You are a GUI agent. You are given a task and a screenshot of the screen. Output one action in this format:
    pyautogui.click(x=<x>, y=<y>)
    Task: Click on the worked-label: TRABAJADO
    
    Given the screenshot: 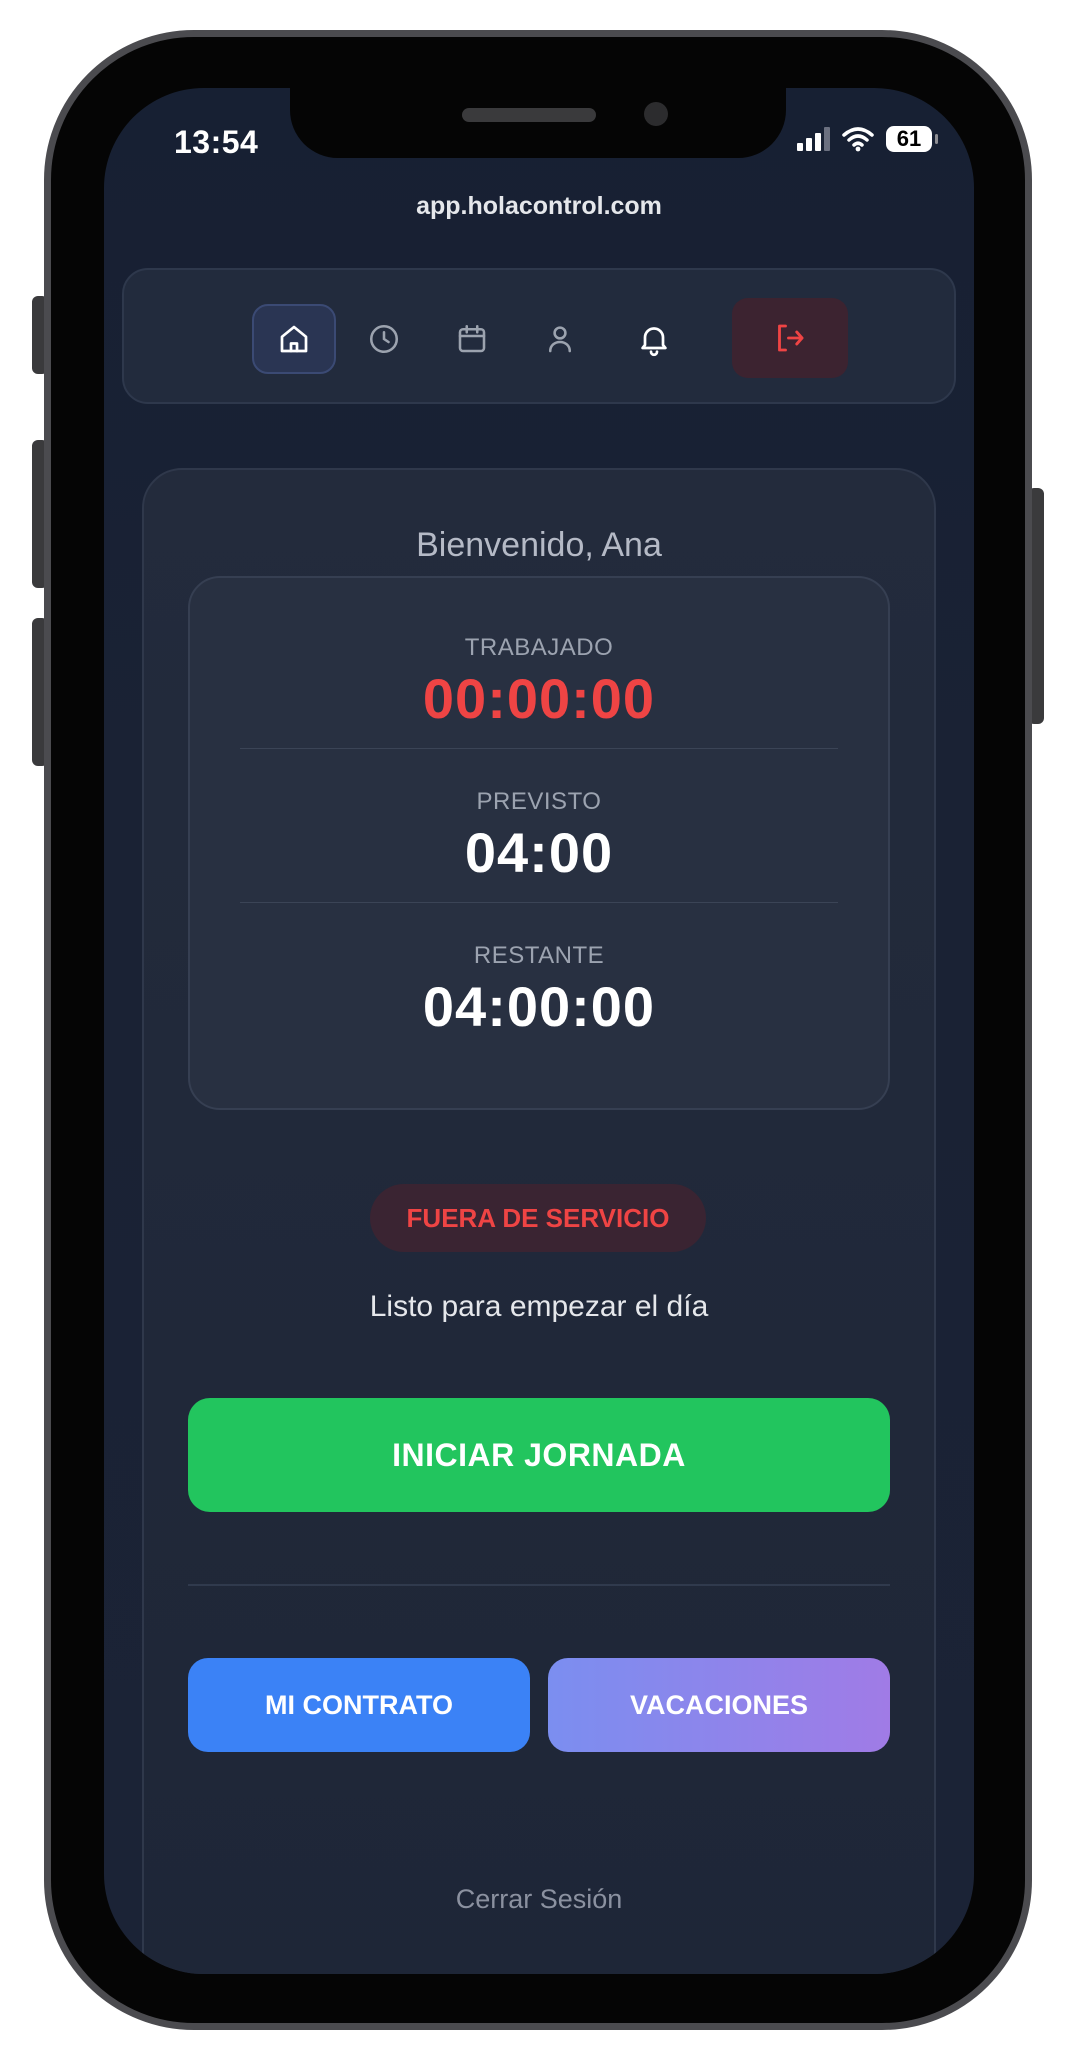 What is the action you would take?
    pyautogui.click(x=539, y=647)
    